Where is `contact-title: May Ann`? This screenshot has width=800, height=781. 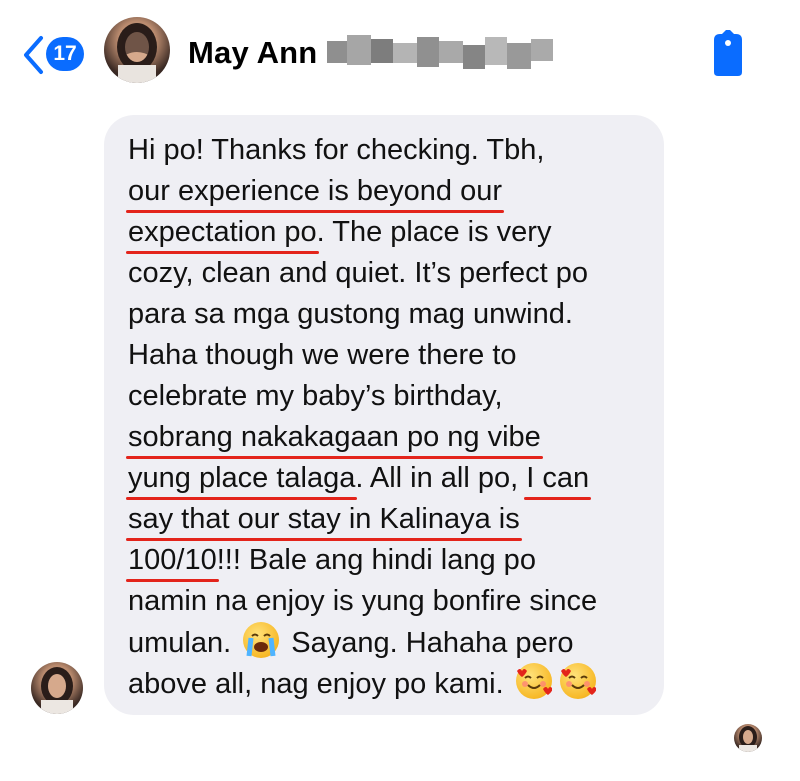 contact-title: May Ann is located at coordinates (374, 53).